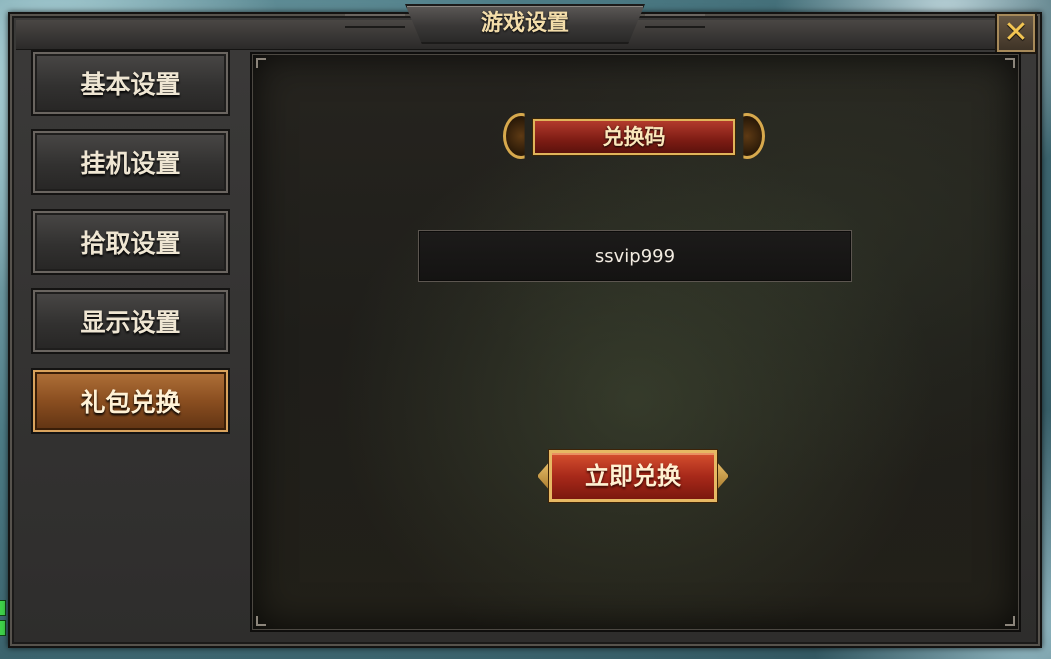 The height and width of the screenshot is (659, 1051). I want to click on title-ornament-right, so click(675, 21).